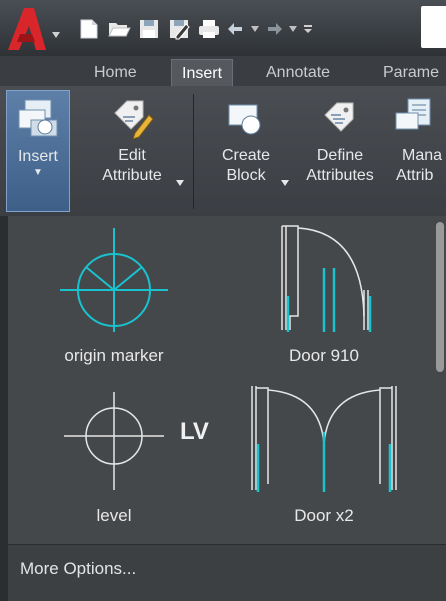  I want to click on edit-attribute-icon, so click(132, 118).